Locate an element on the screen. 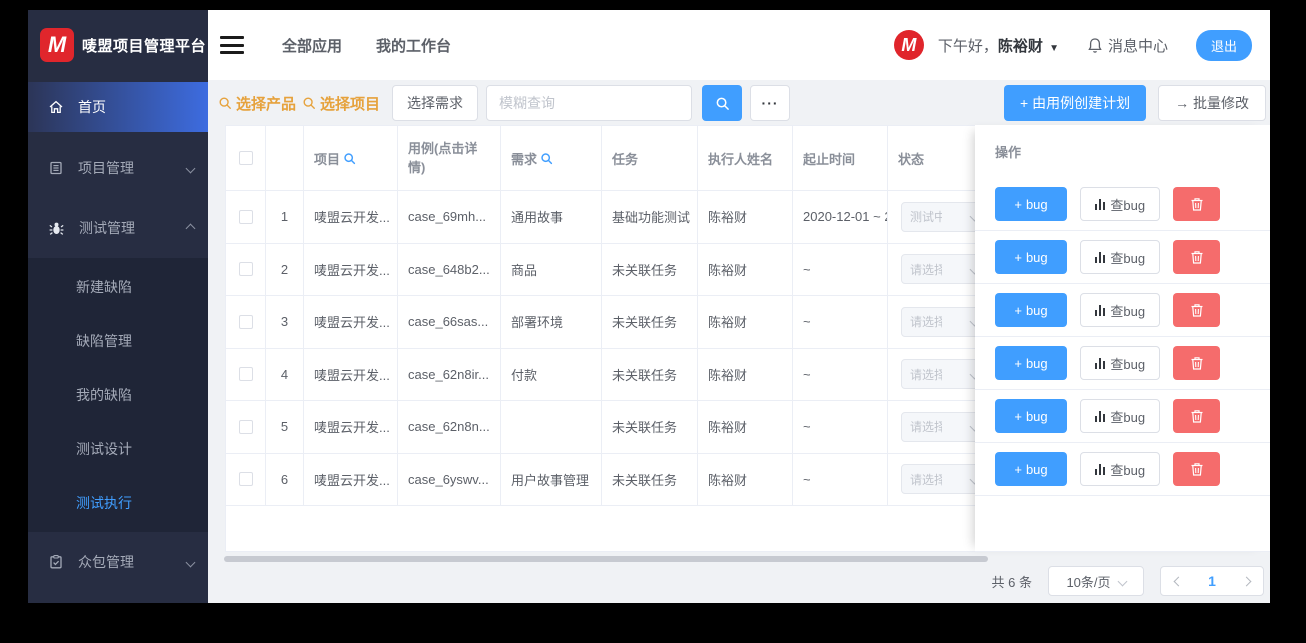  sidebar-item-project-mgmt: 项目管理 is located at coordinates (118, 168).